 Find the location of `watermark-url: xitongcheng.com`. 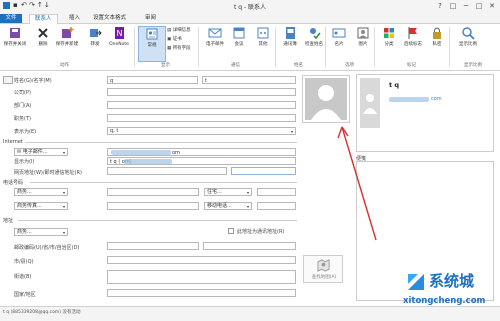

watermark-url: xitongcheng.com is located at coordinates (444, 301).